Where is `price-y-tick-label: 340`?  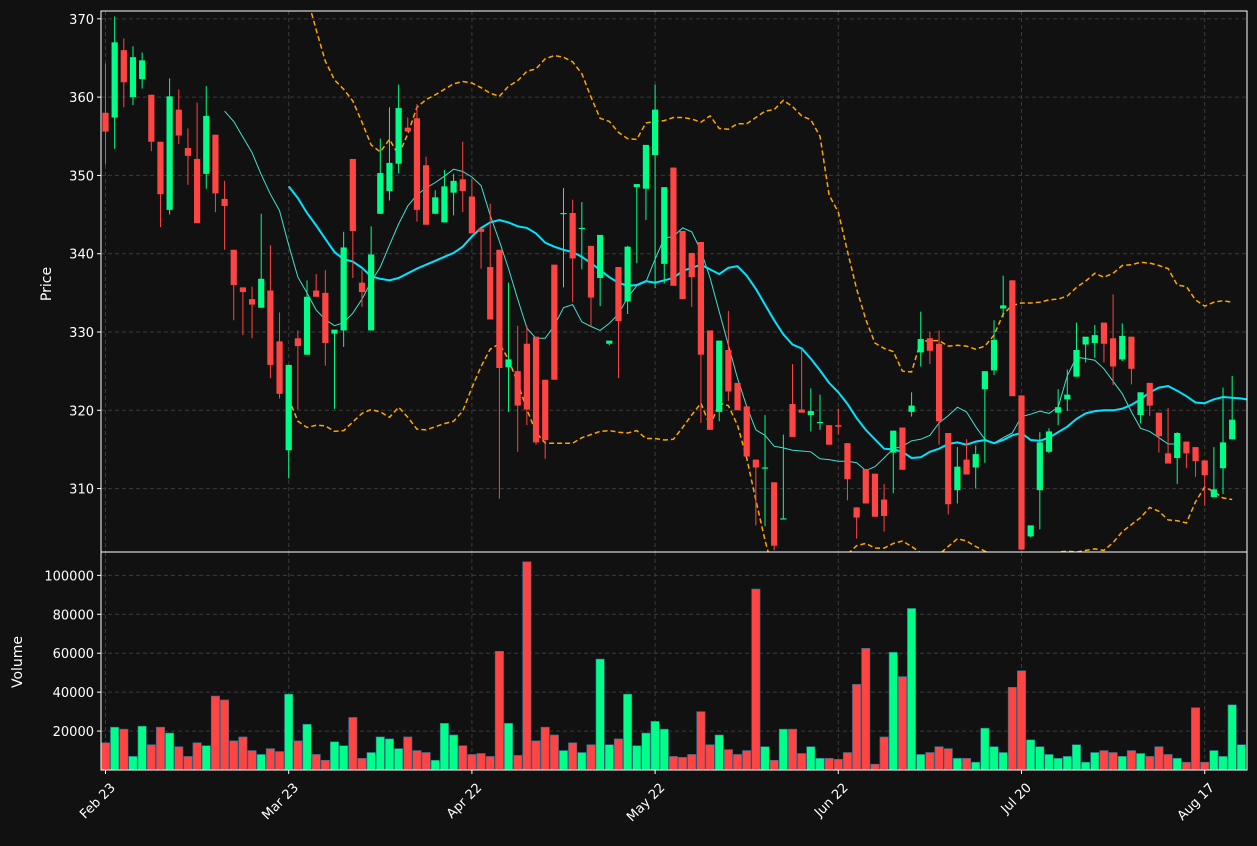
price-y-tick-label: 340 is located at coordinates (81, 255).